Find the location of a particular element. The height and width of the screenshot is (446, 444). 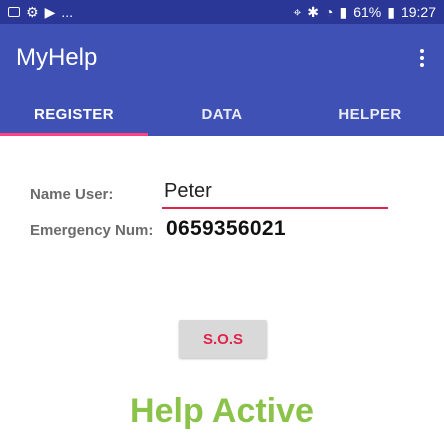

overflow-menu-icon is located at coordinates (422, 58).